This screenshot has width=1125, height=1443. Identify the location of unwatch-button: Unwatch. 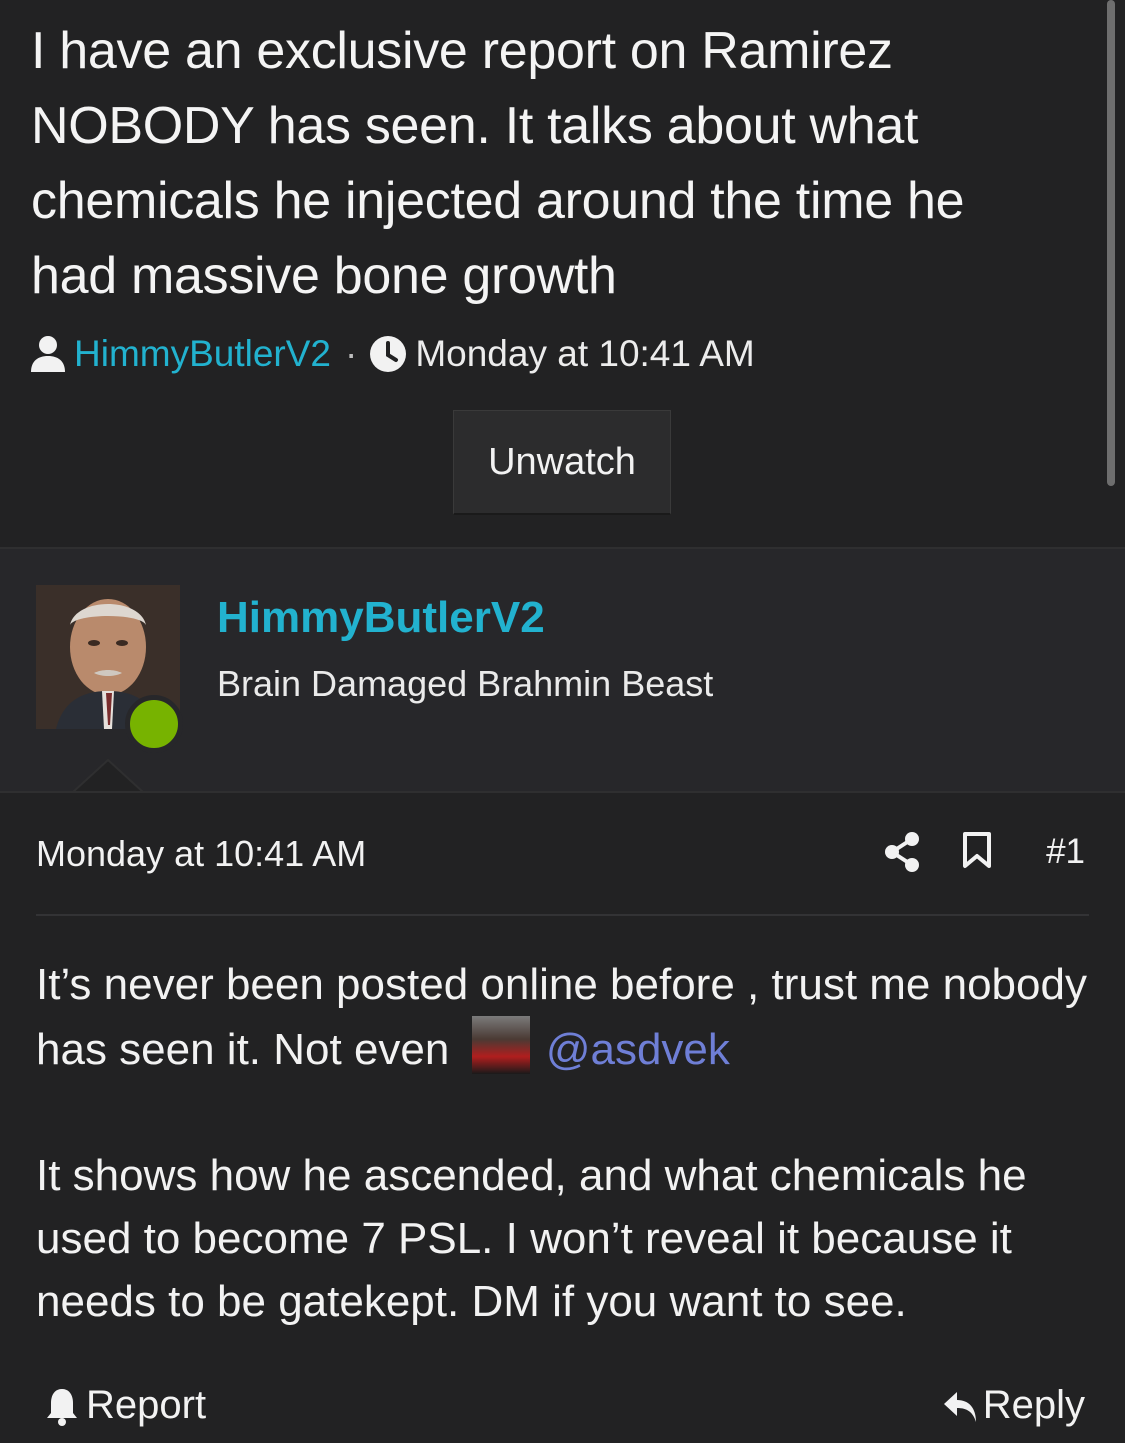
(562, 462).